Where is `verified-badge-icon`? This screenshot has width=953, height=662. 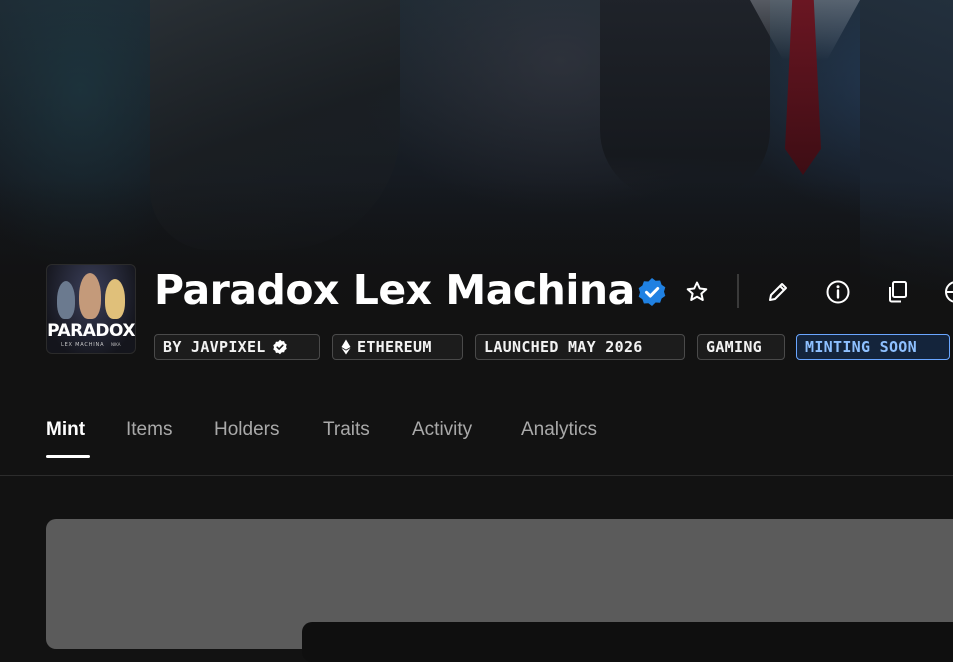 verified-badge-icon is located at coordinates (652, 292).